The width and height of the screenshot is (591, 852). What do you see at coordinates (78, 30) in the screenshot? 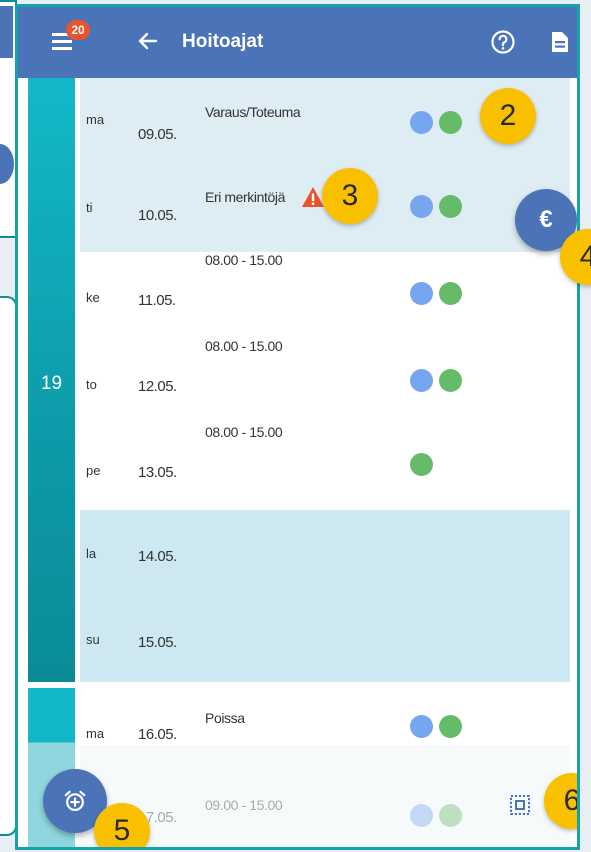
I see `notification-badge: 20` at bounding box center [78, 30].